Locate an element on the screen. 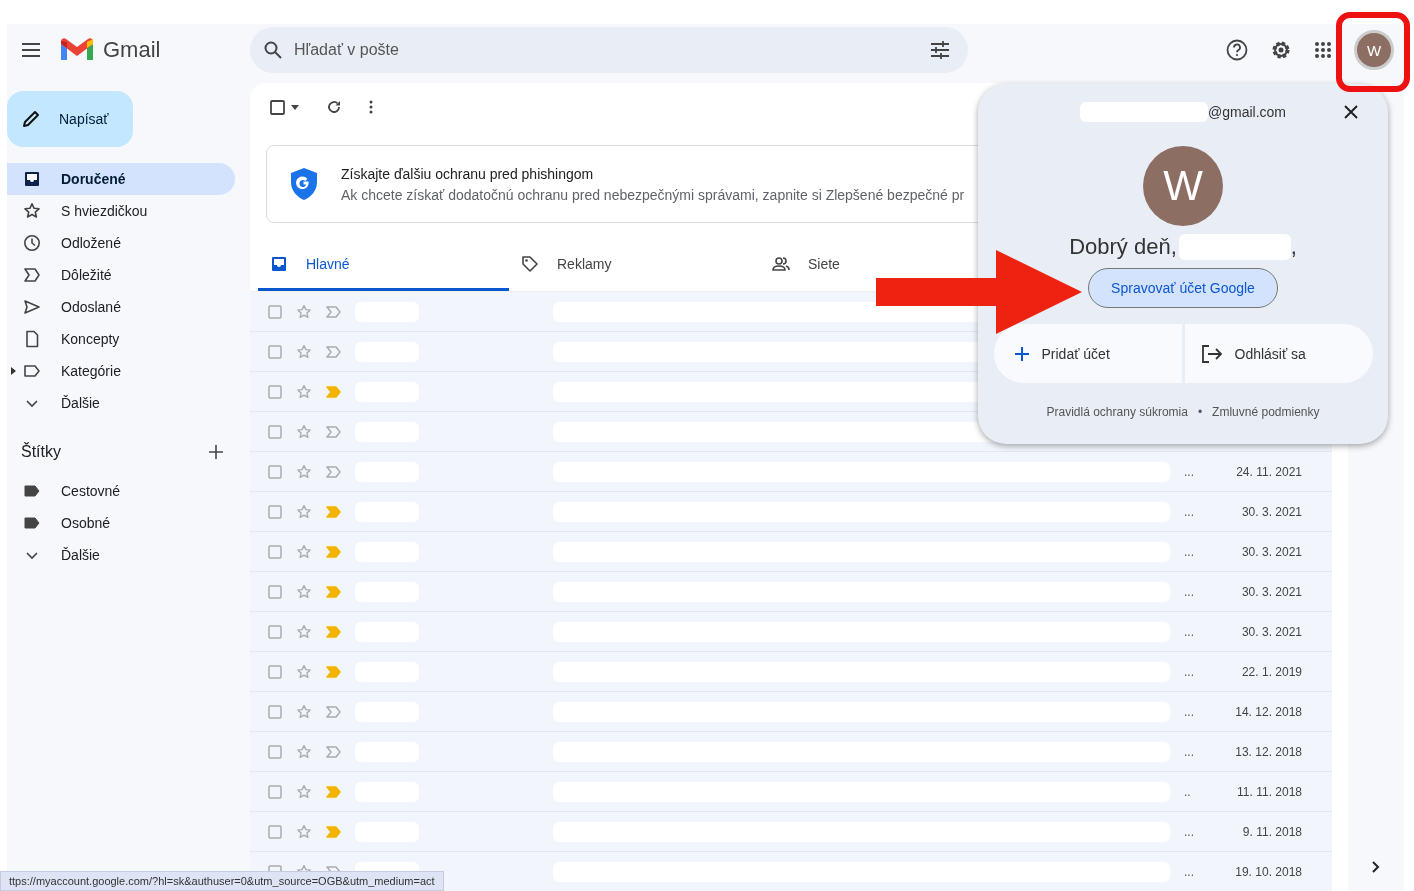  banner-text: Ak chcete získať dodatočnú ochranu pred nebezpečnými správami, zapnite si Zlepšené bezpečné pr is located at coordinates (653, 194).